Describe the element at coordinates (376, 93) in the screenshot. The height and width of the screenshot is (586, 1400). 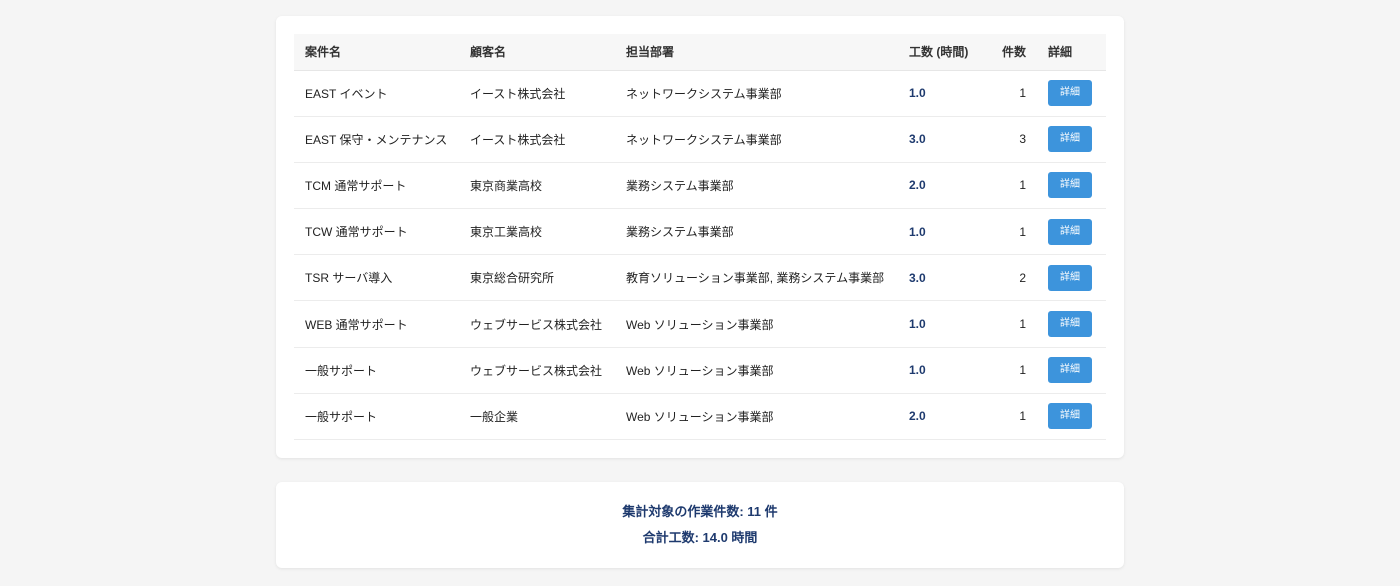
I see `cell-project: EAST イベント` at that location.